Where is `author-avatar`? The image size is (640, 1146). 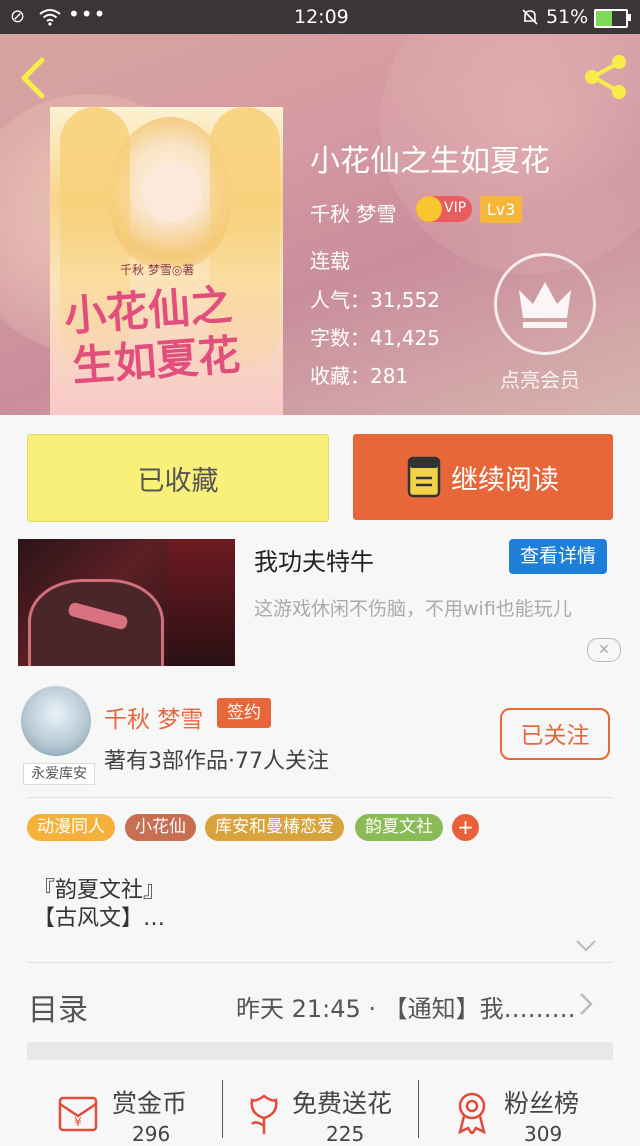 author-avatar is located at coordinates (56, 721).